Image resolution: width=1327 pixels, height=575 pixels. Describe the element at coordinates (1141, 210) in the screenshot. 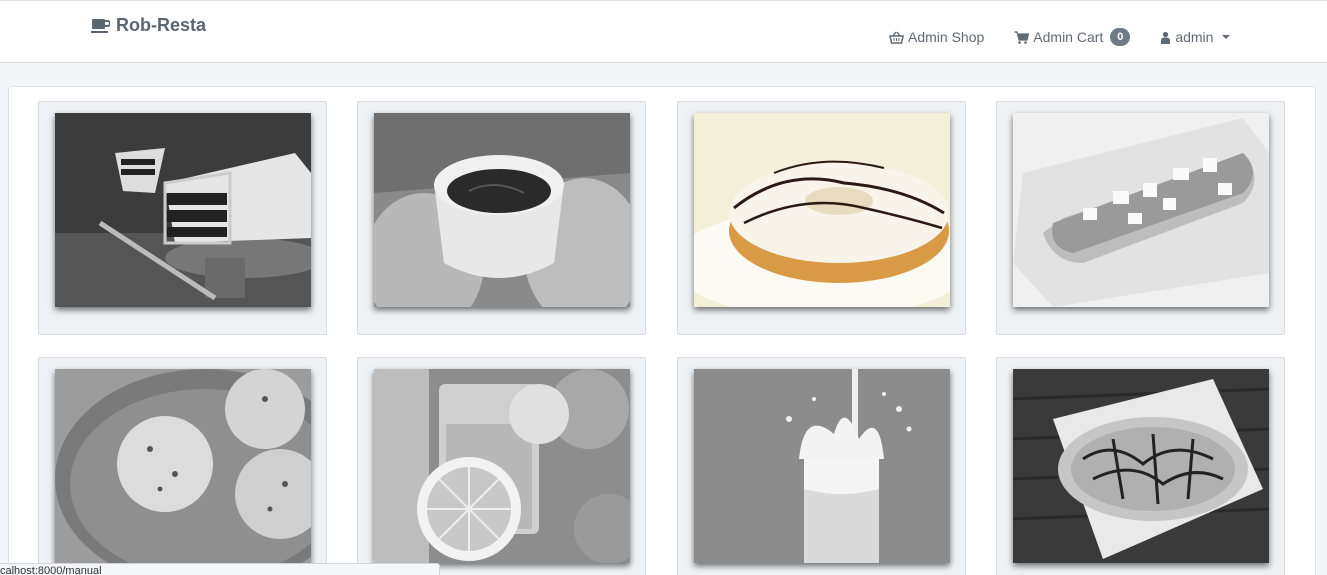

I see `product-image-hotdog` at that location.